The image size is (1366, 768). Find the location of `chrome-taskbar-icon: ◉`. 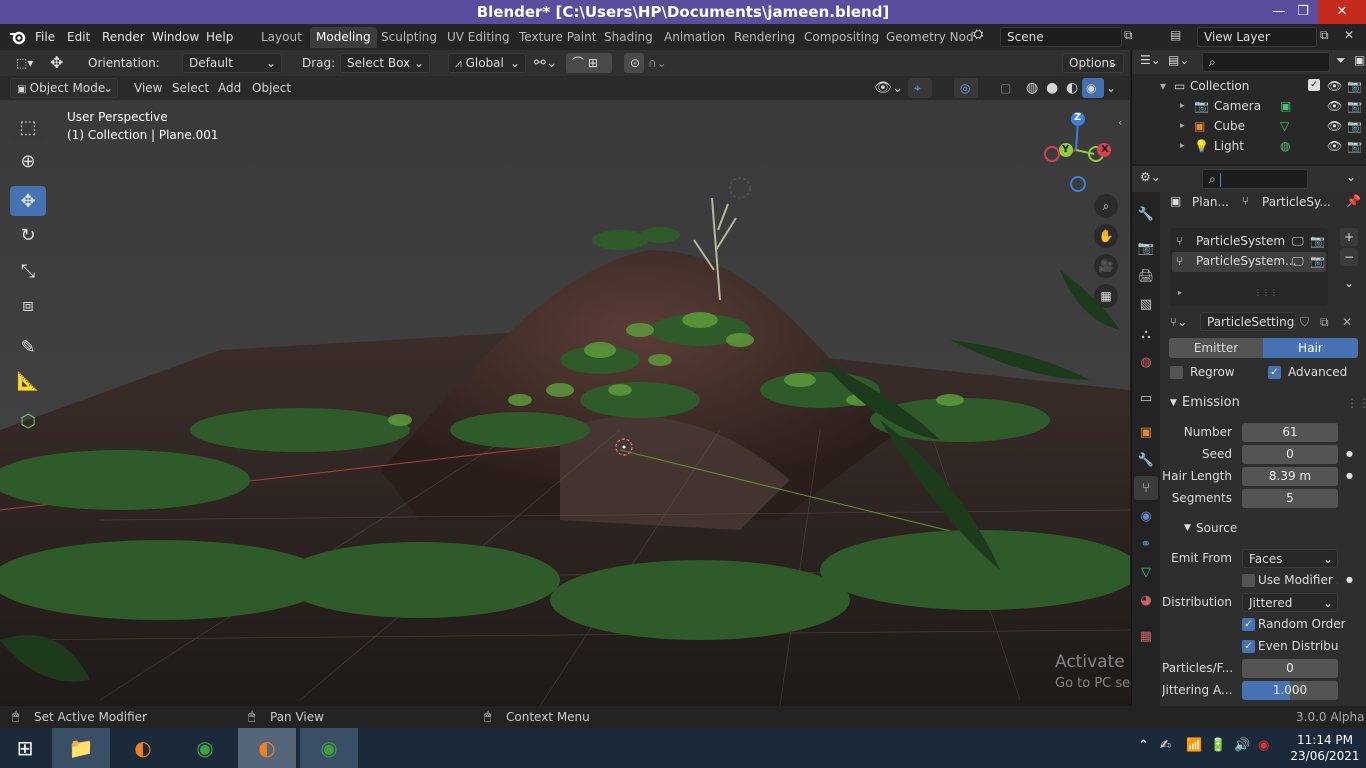

chrome-taskbar-icon: ◉ is located at coordinates (205, 748).